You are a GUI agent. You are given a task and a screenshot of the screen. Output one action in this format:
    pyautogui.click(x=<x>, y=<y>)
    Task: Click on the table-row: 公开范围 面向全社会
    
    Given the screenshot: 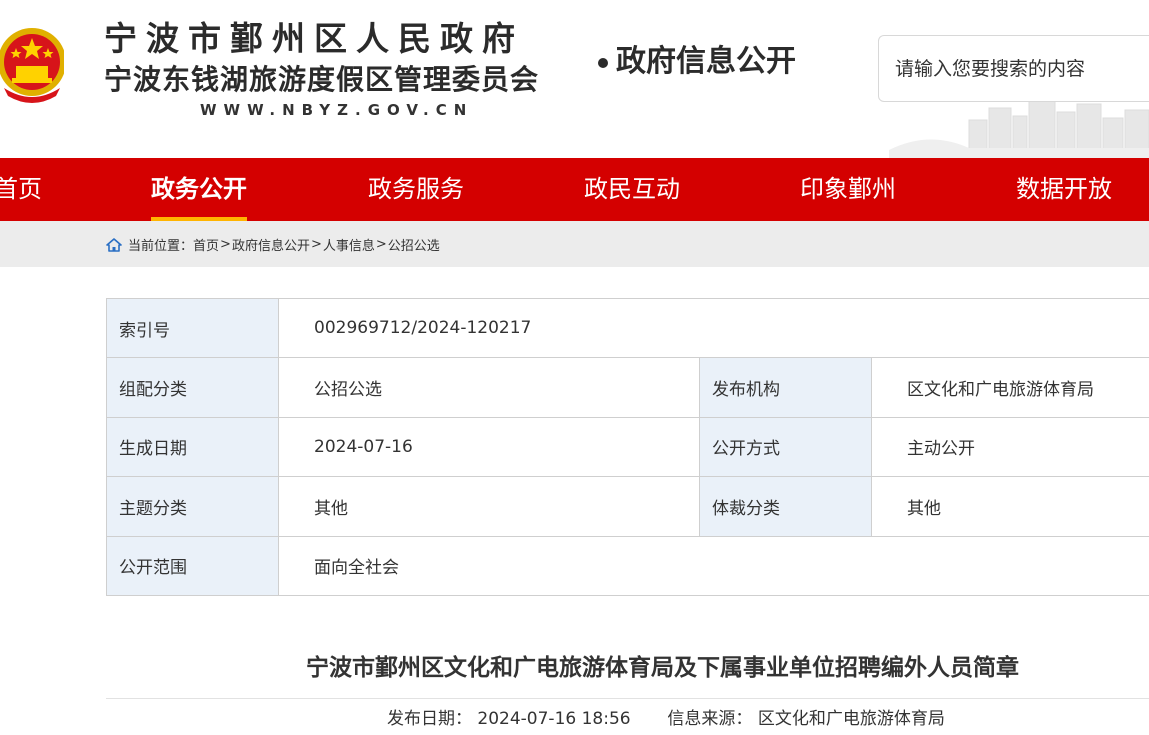 What is the action you would take?
    pyautogui.click(x=627, y=565)
    